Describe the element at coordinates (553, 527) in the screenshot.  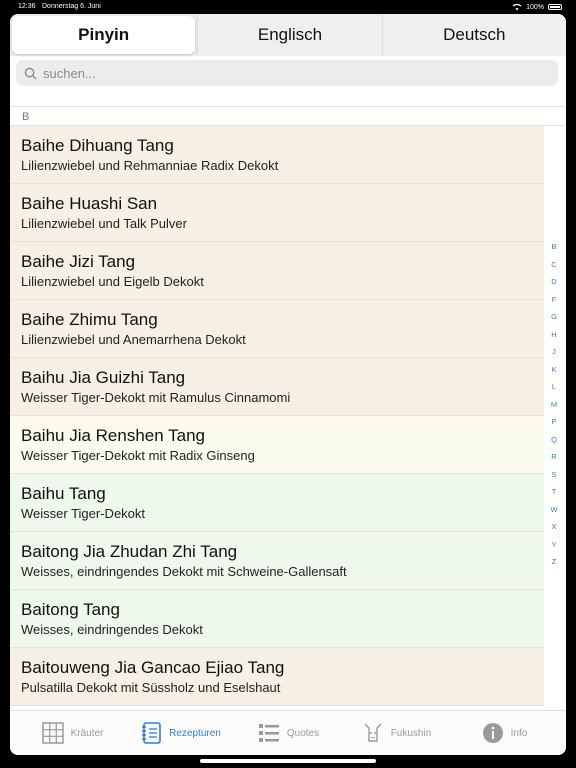
I see `index-letter: X` at that location.